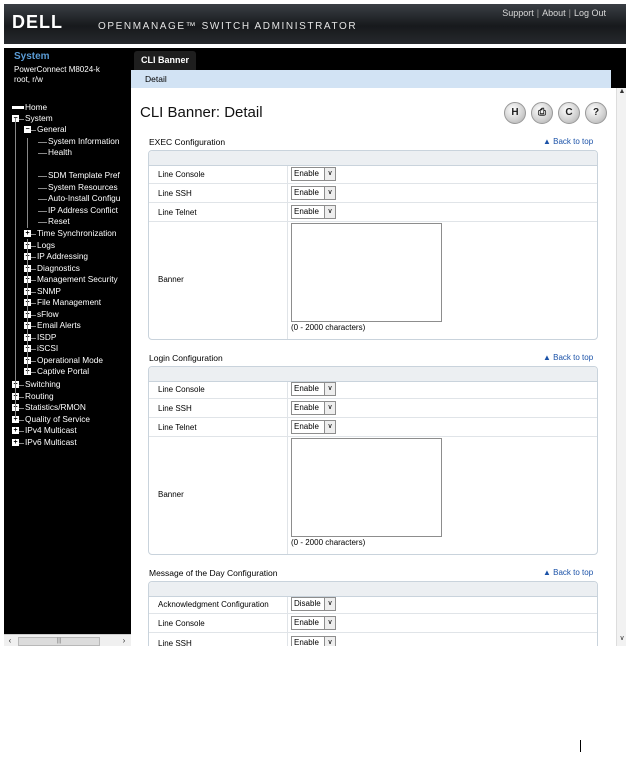 The image size is (642, 757). What do you see at coordinates (67, 153) in the screenshot?
I see `tree-item: Health` at bounding box center [67, 153].